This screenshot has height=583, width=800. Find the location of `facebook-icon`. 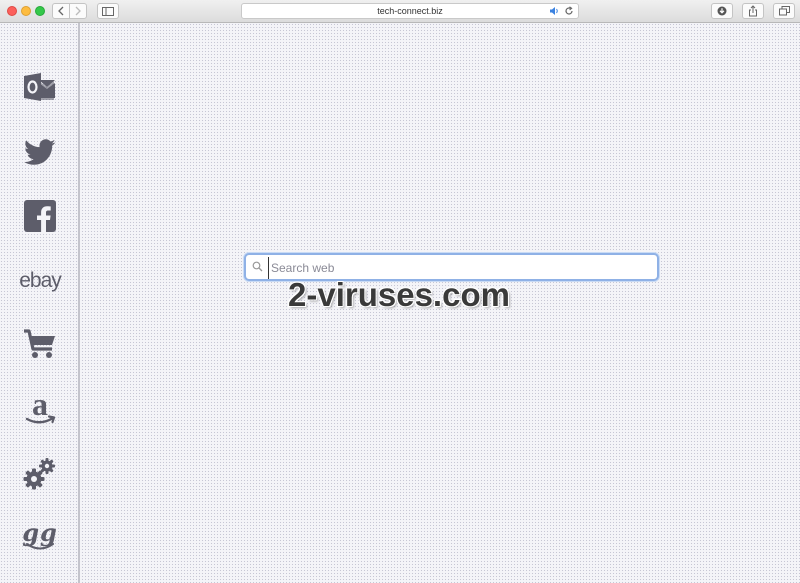

facebook-icon is located at coordinates (40, 216).